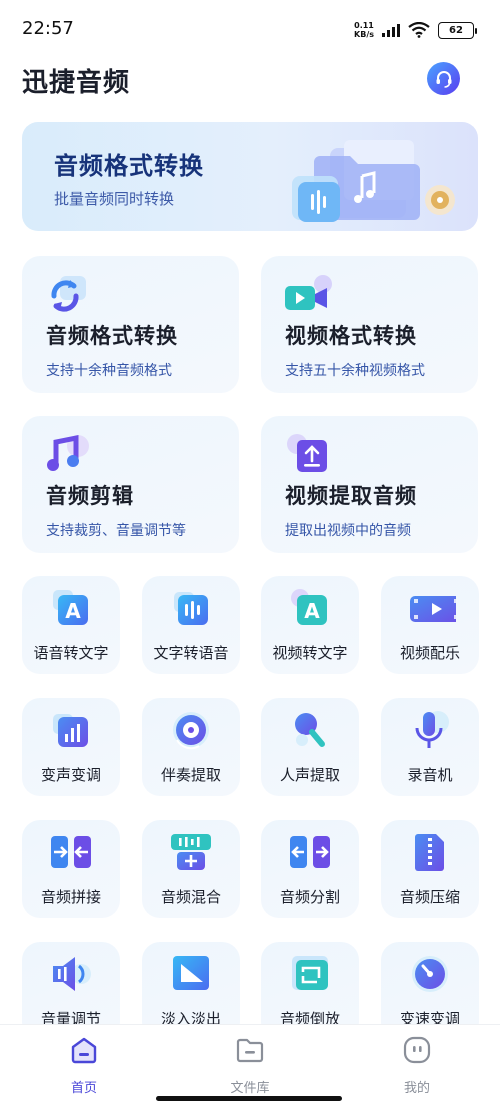  Describe the element at coordinates (191, 608) in the screenshot. I see `waveform-icon` at that location.